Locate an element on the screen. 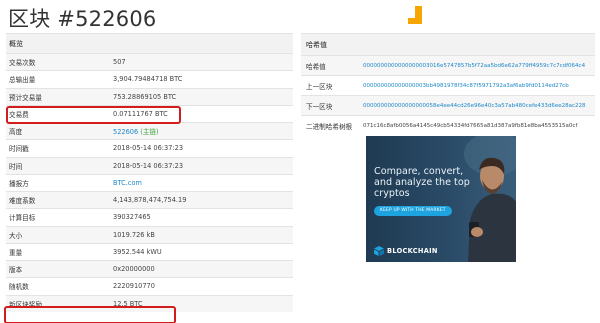 The image size is (600, 323). row-label: 计算目标 is located at coordinates (54, 217).